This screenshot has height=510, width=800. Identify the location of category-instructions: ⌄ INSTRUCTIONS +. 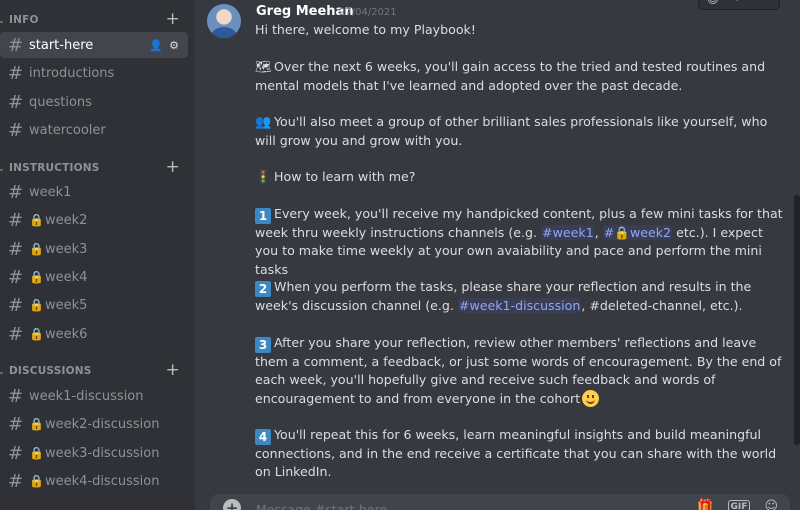
(97, 167).